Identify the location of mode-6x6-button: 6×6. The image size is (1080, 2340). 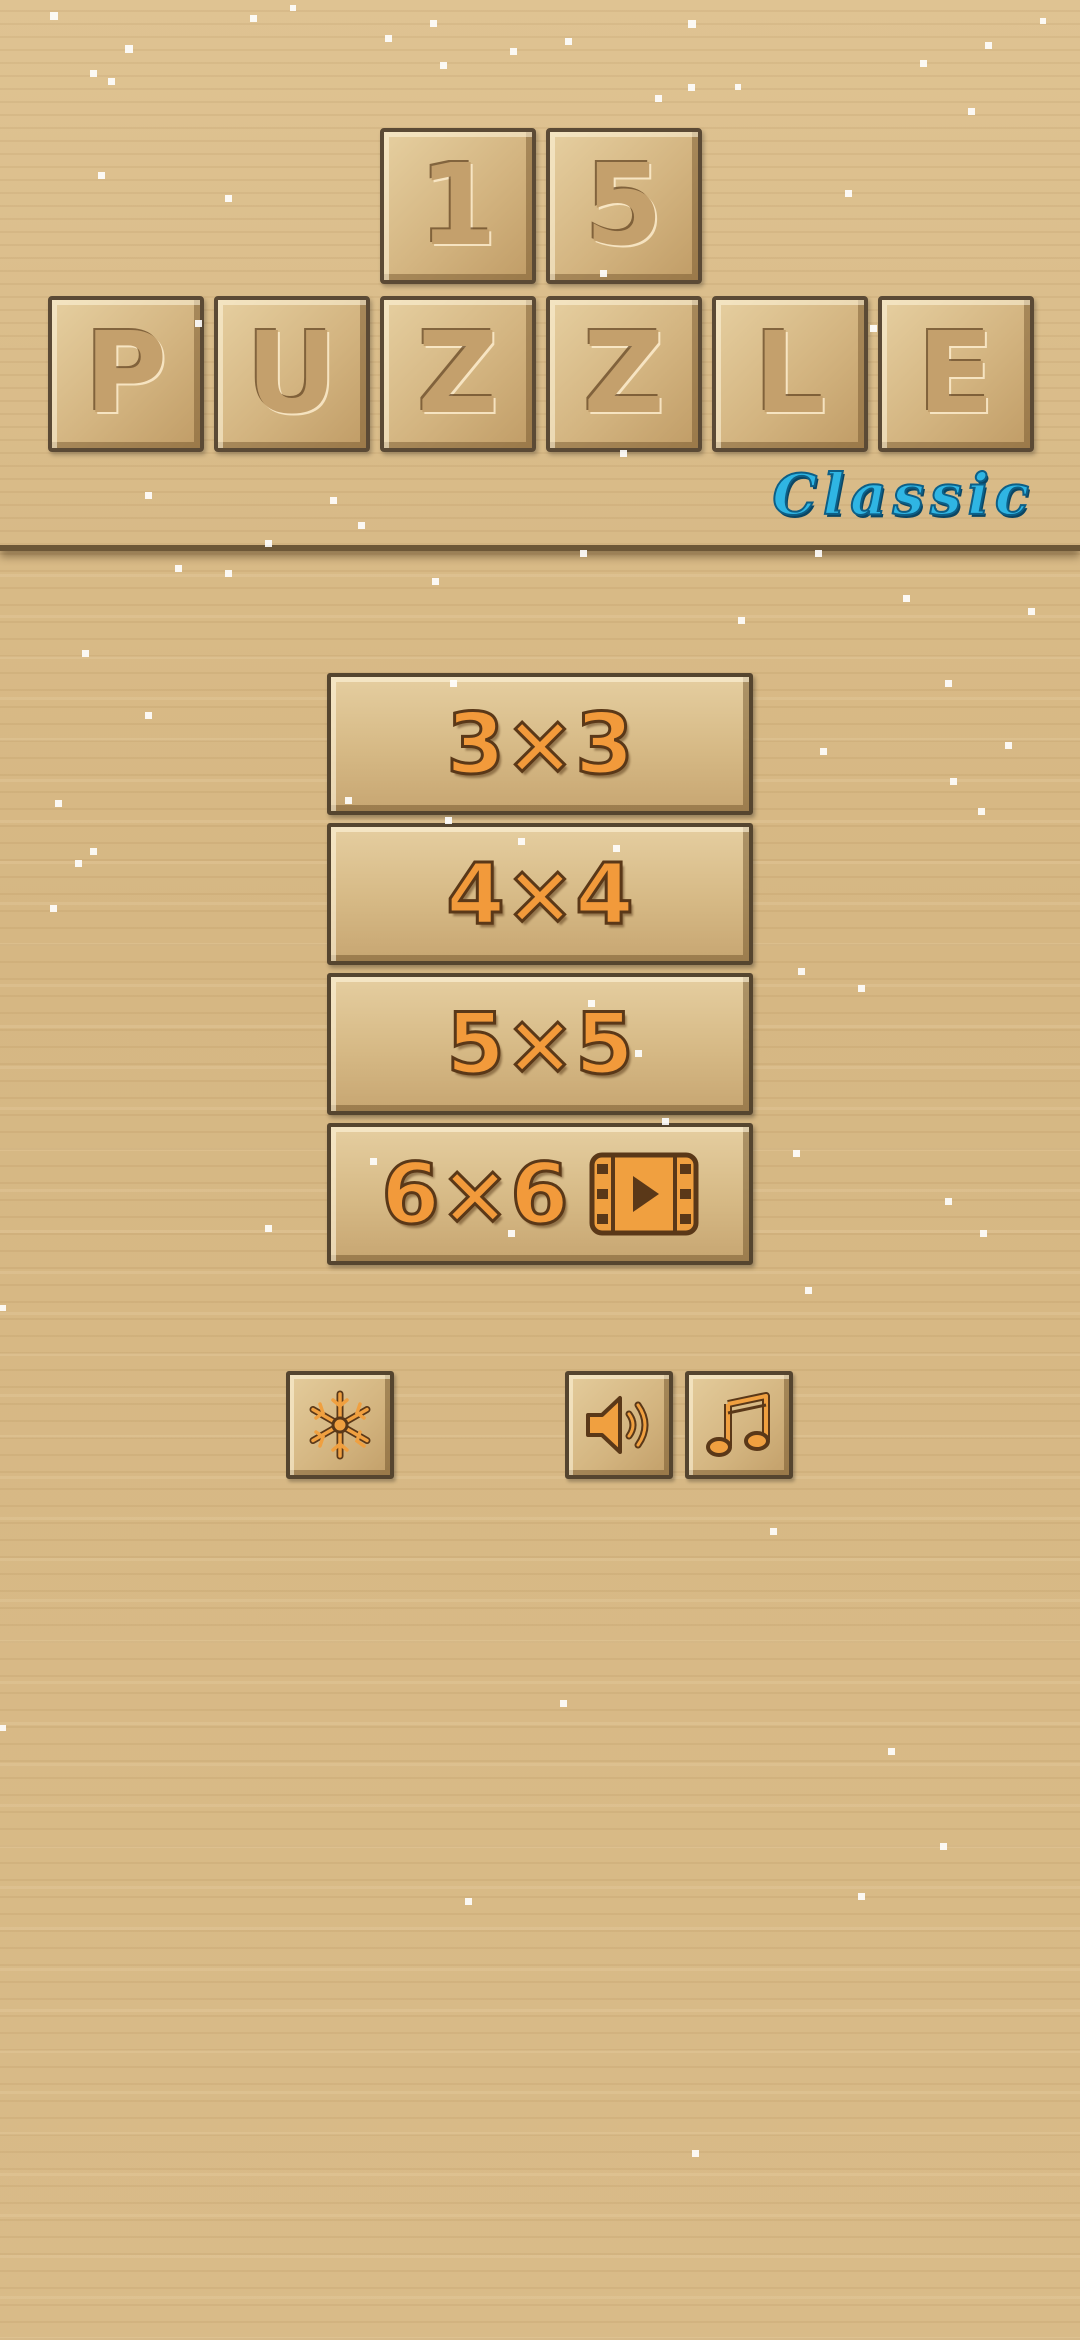
(540, 1194).